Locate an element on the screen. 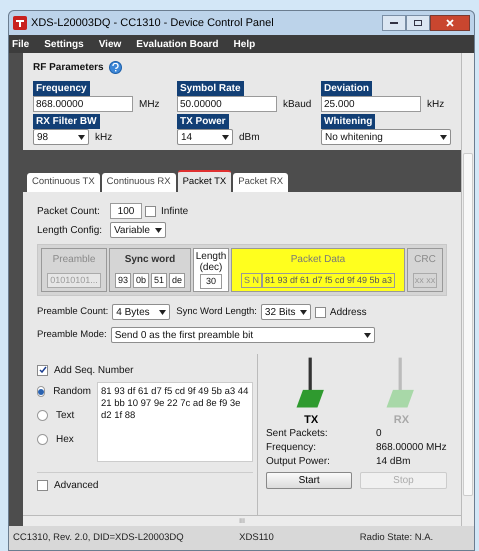 This screenshot has width=479, height=551. dropdown: 4 Bytes is located at coordinates (141, 312).